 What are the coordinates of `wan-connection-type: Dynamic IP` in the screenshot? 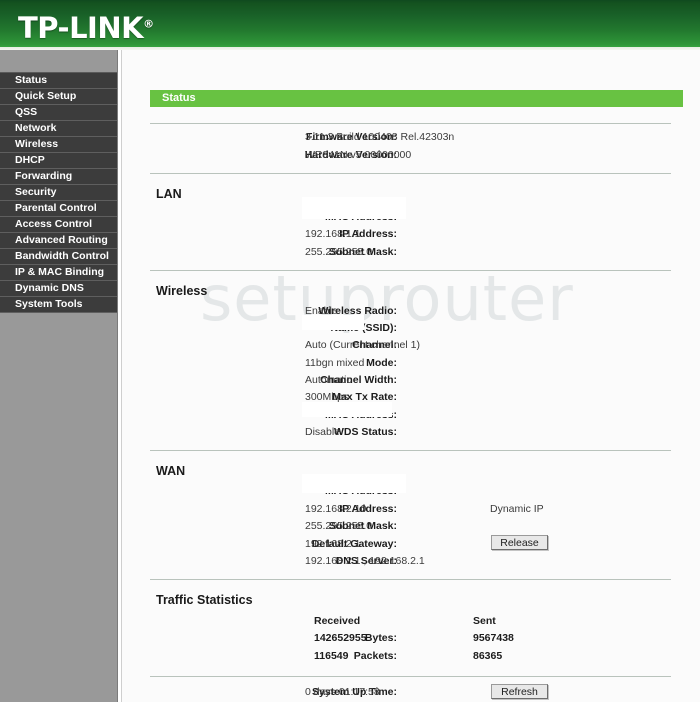 It's located at (517, 509).